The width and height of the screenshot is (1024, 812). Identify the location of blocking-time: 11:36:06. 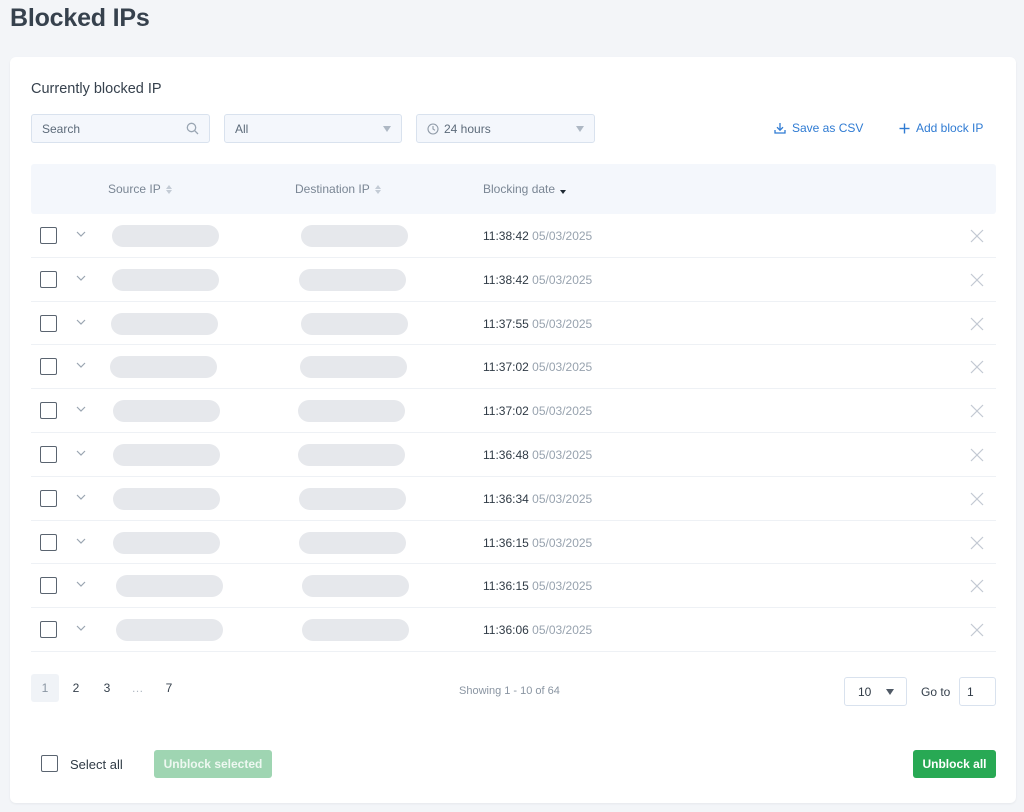
(506, 630).